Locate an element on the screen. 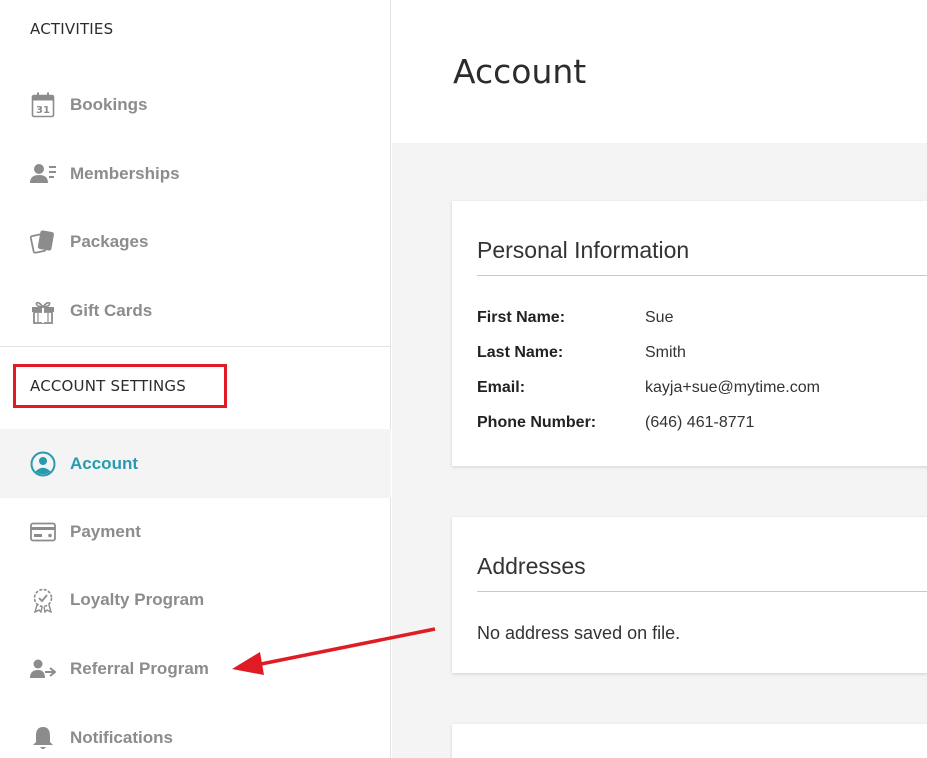 This screenshot has height=758, width=927. info-label: First Name: is located at coordinates (521, 317).